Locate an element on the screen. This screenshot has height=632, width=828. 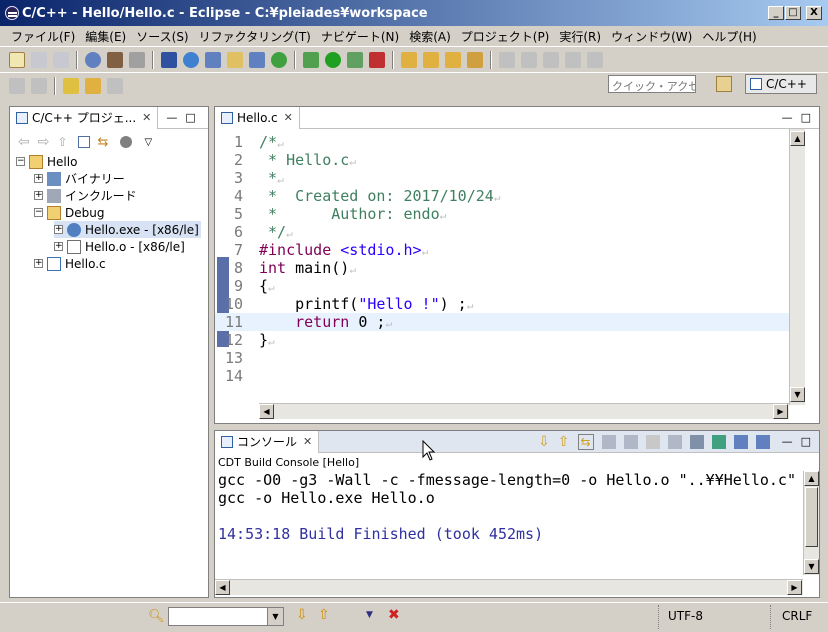
save-icon is located at coordinates (39, 59).